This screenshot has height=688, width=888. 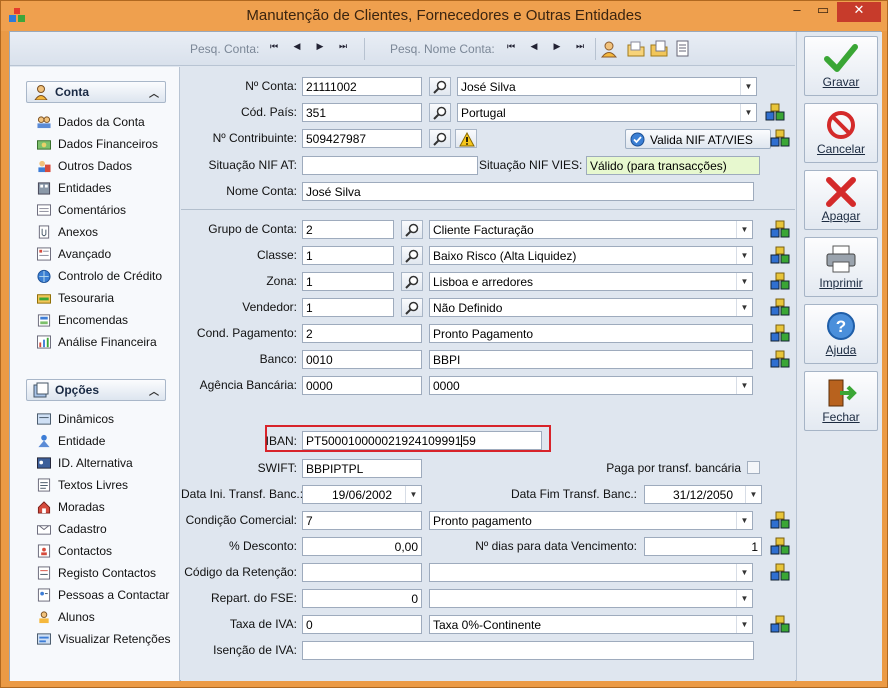 What do you see at coordinates (412, 281) in the screenshot?
I see `search-zone-button` at bounding box center [412, 281].